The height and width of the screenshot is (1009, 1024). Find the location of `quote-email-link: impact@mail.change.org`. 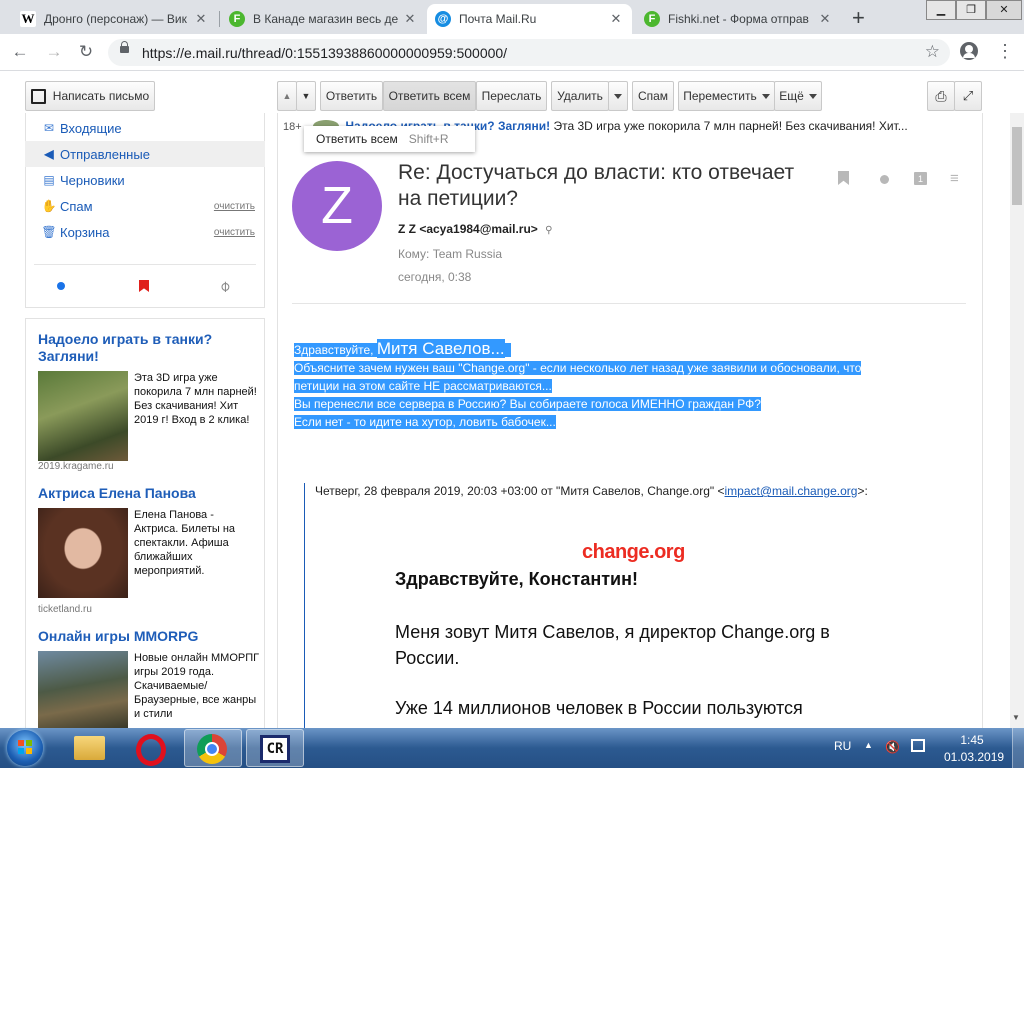

quote-email-link: impact@mail.change.org is located at coordinates (791, 491).